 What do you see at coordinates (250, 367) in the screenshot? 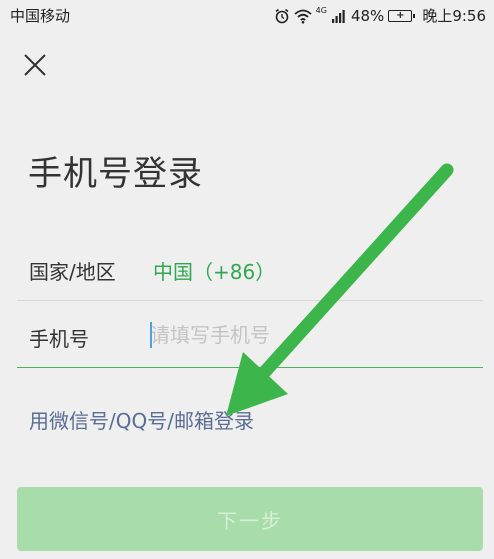
I see `phone-input-underline` at bounding box center [250, 367].